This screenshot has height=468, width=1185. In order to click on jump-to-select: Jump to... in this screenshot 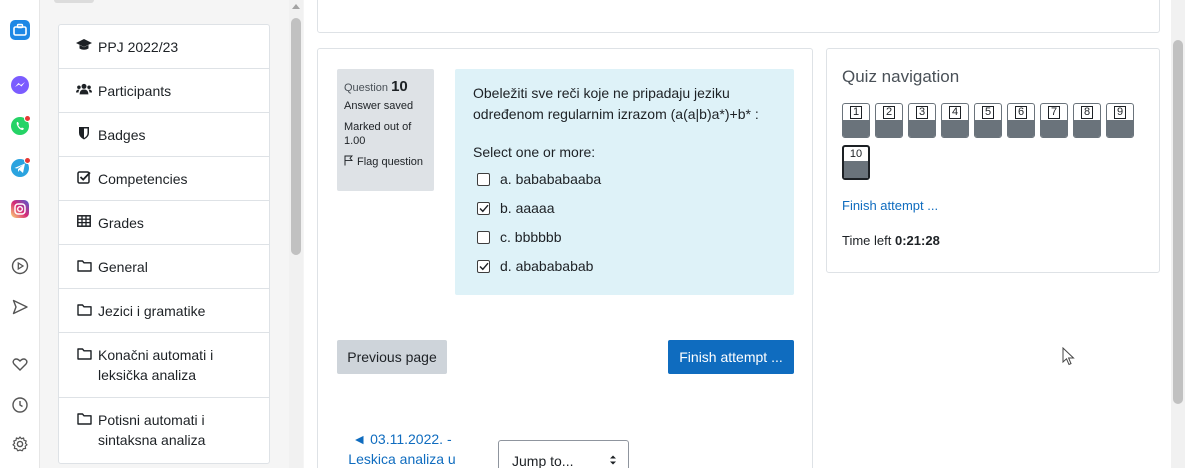, I will do `click(563, 454)`.